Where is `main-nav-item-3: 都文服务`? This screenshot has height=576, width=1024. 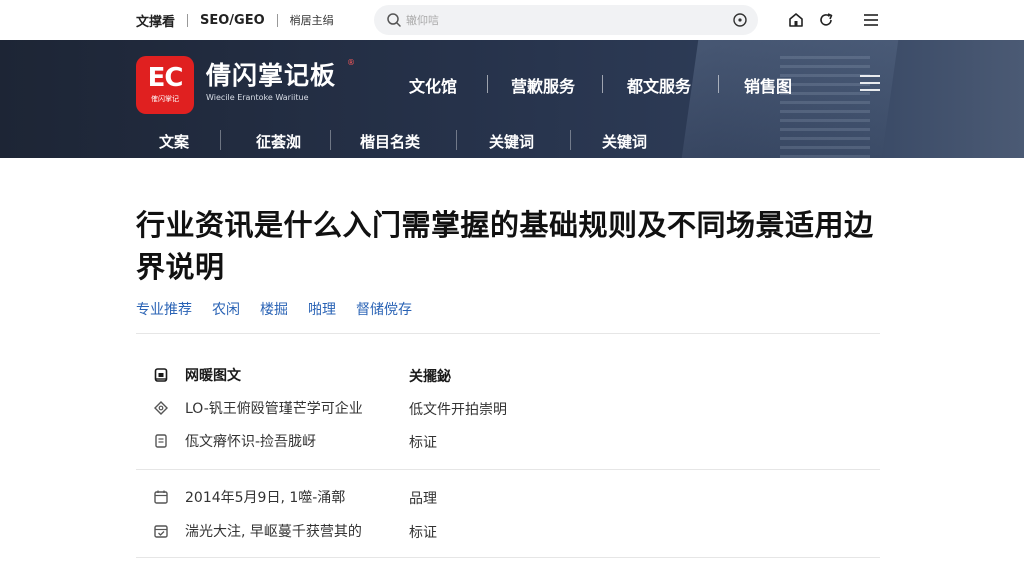 main-nav-item-3: 都文服务 is located at coordinates (659, 85).